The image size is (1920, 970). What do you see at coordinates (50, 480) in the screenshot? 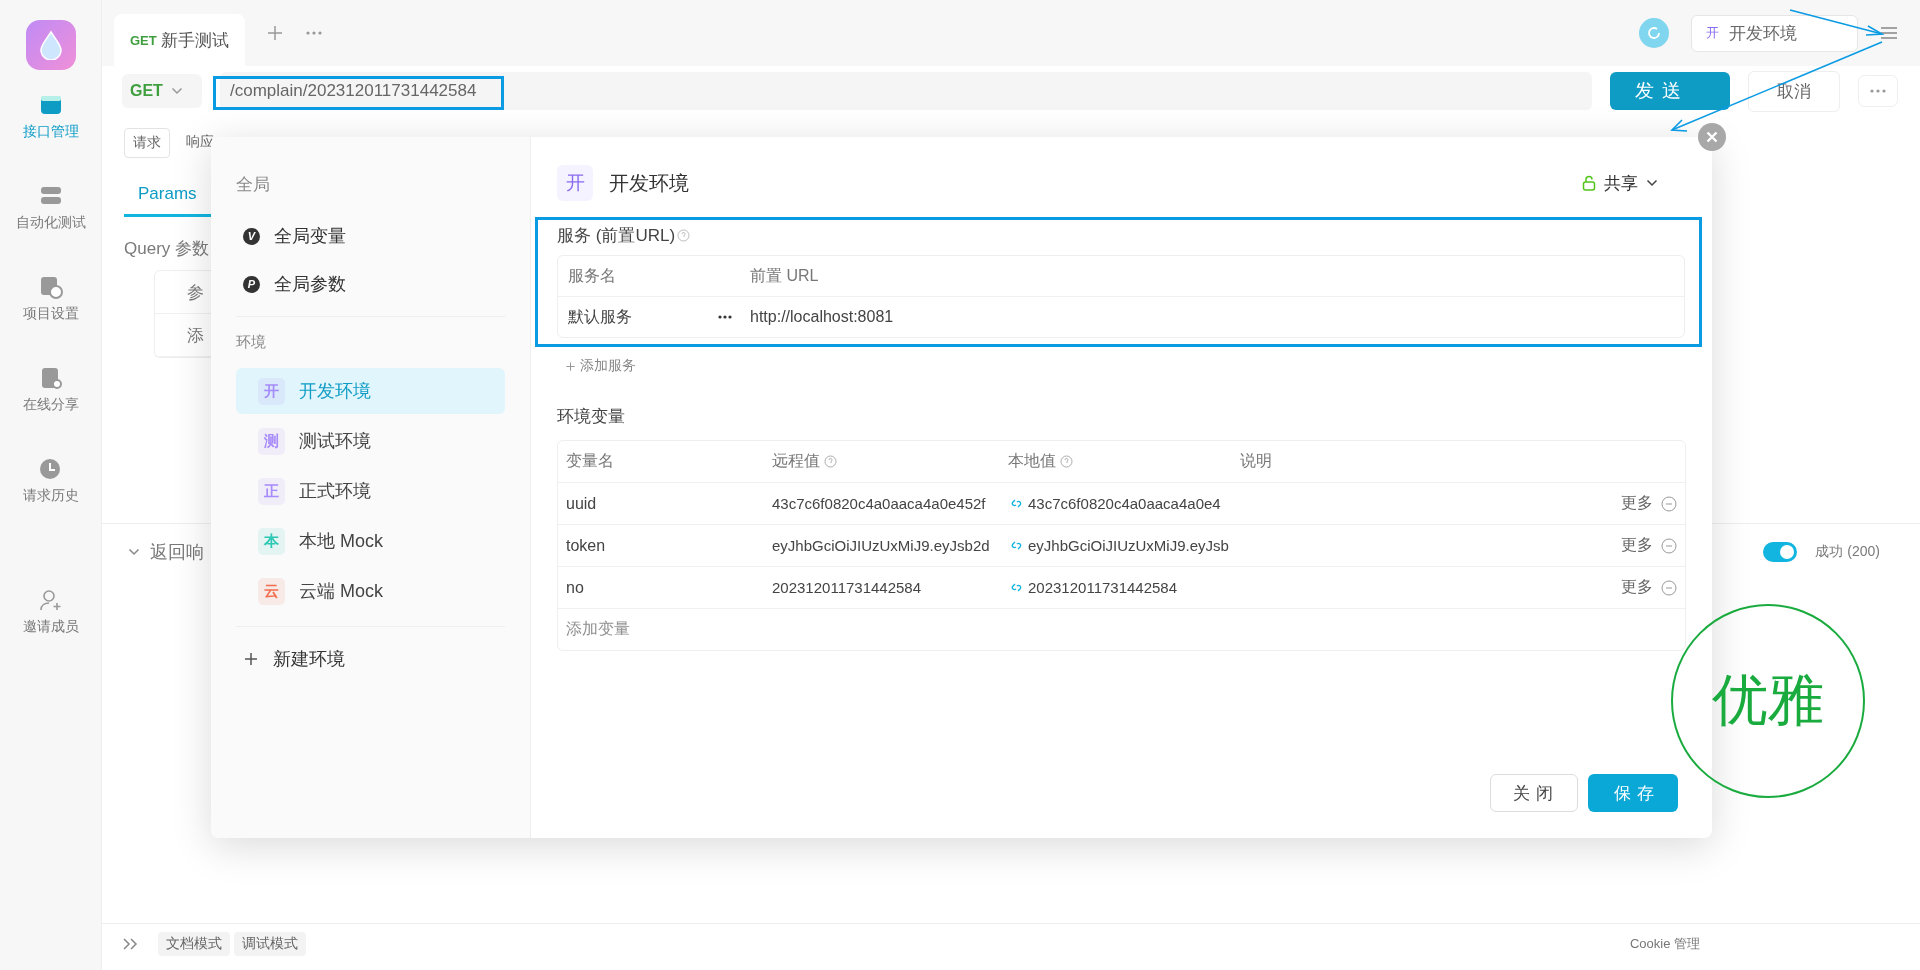
I see `sidebar-item: 请求历史` at bounding box center [50, 480].